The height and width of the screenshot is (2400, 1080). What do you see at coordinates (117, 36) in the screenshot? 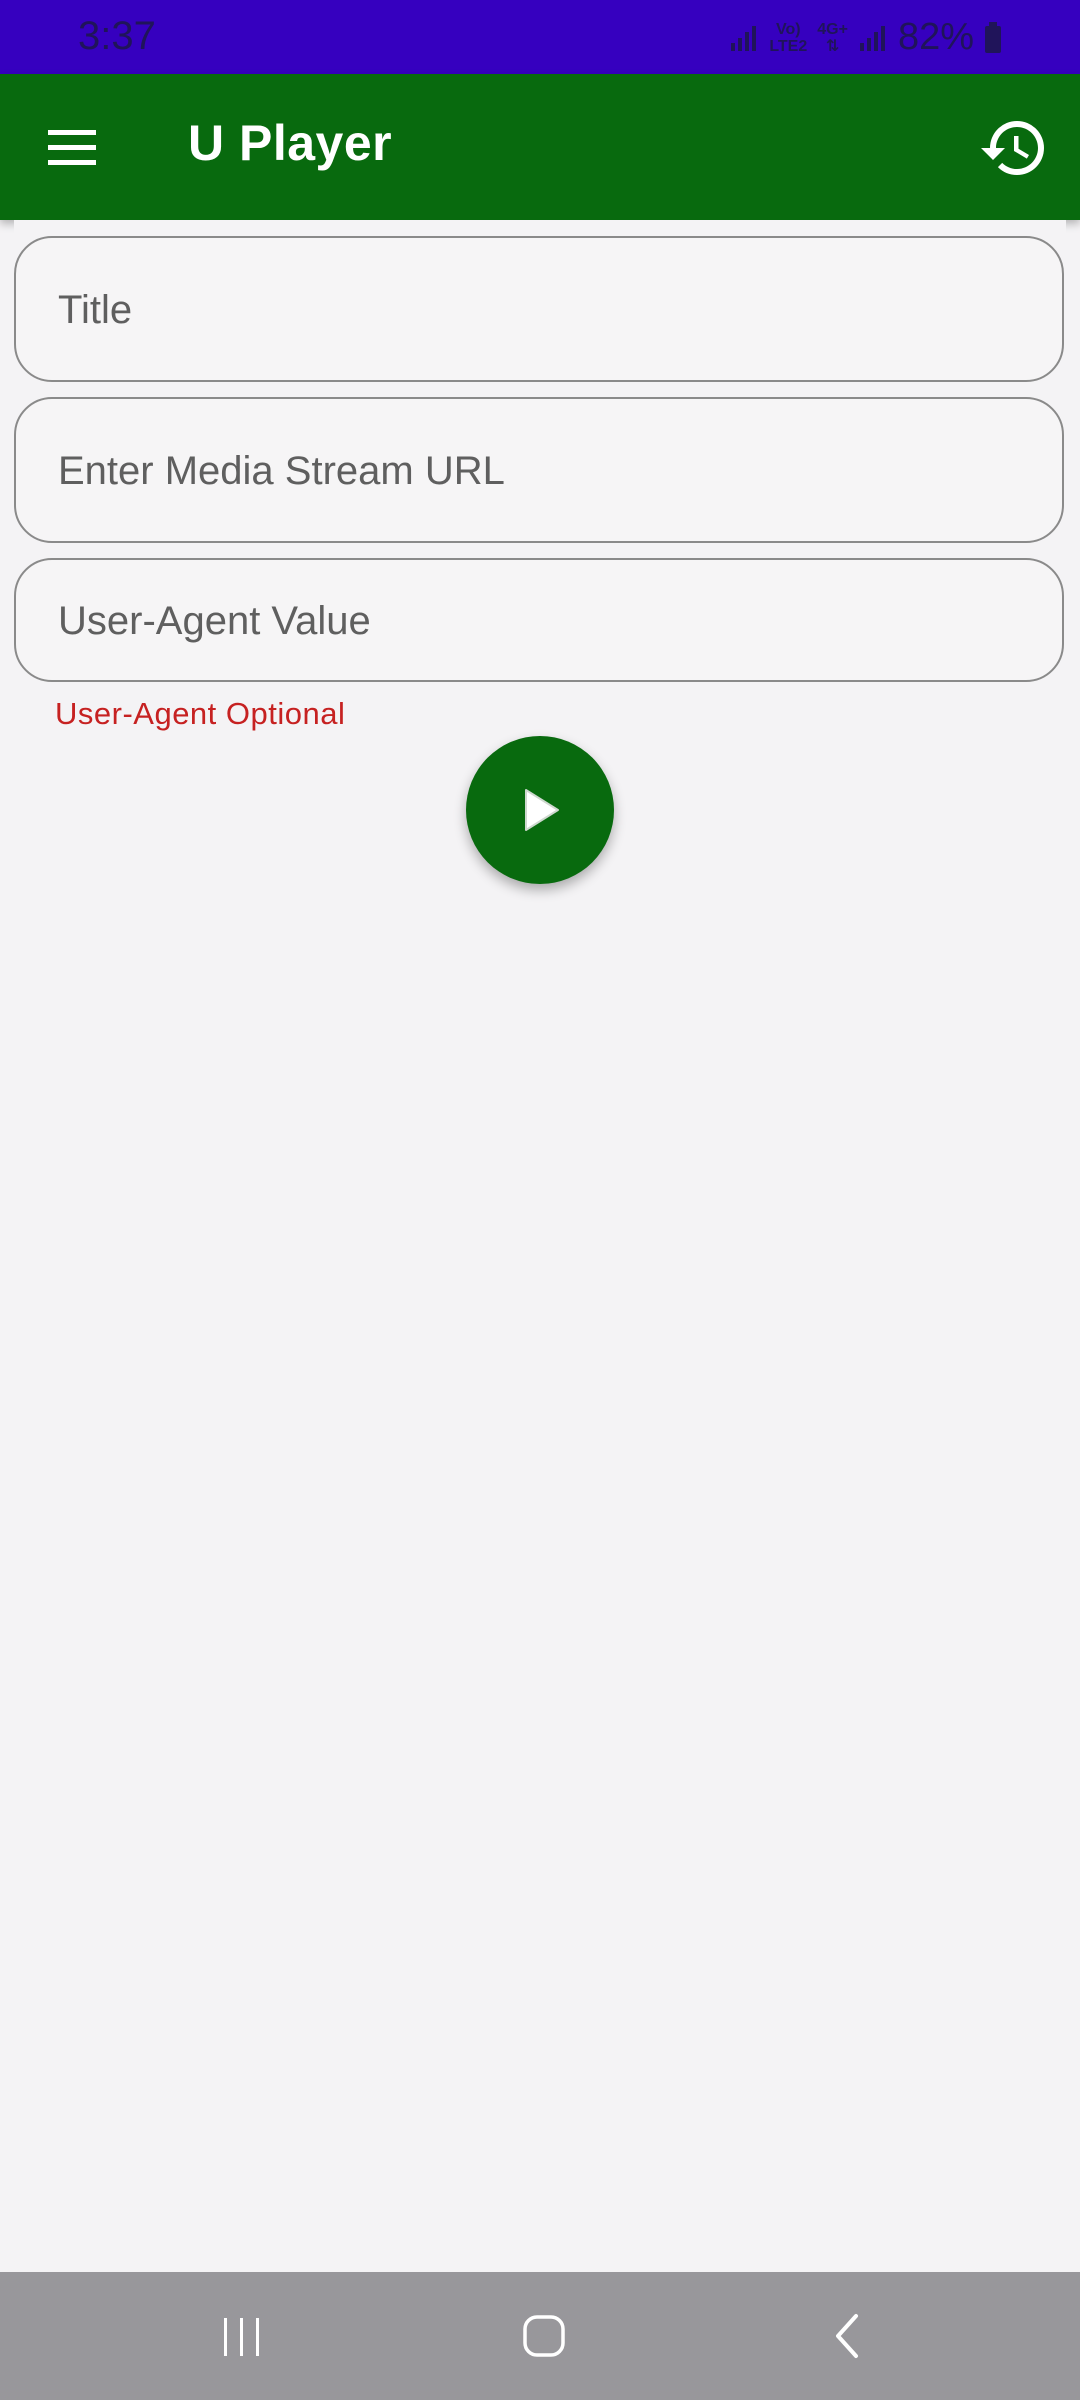
I see `status-time: 3:37` at bounding box center [117, 36].